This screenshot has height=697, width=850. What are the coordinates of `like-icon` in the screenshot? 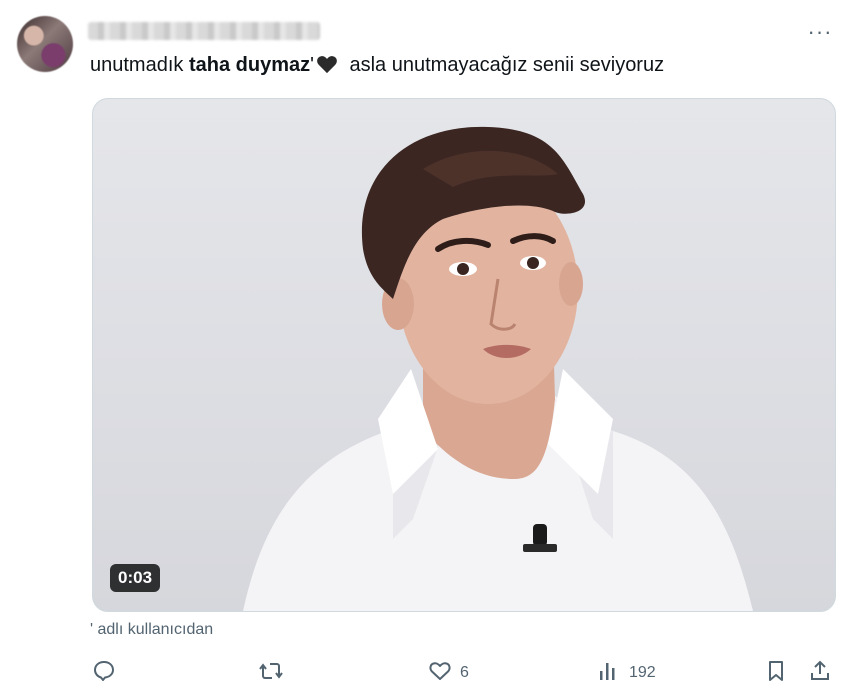 It's located at (440, 673).